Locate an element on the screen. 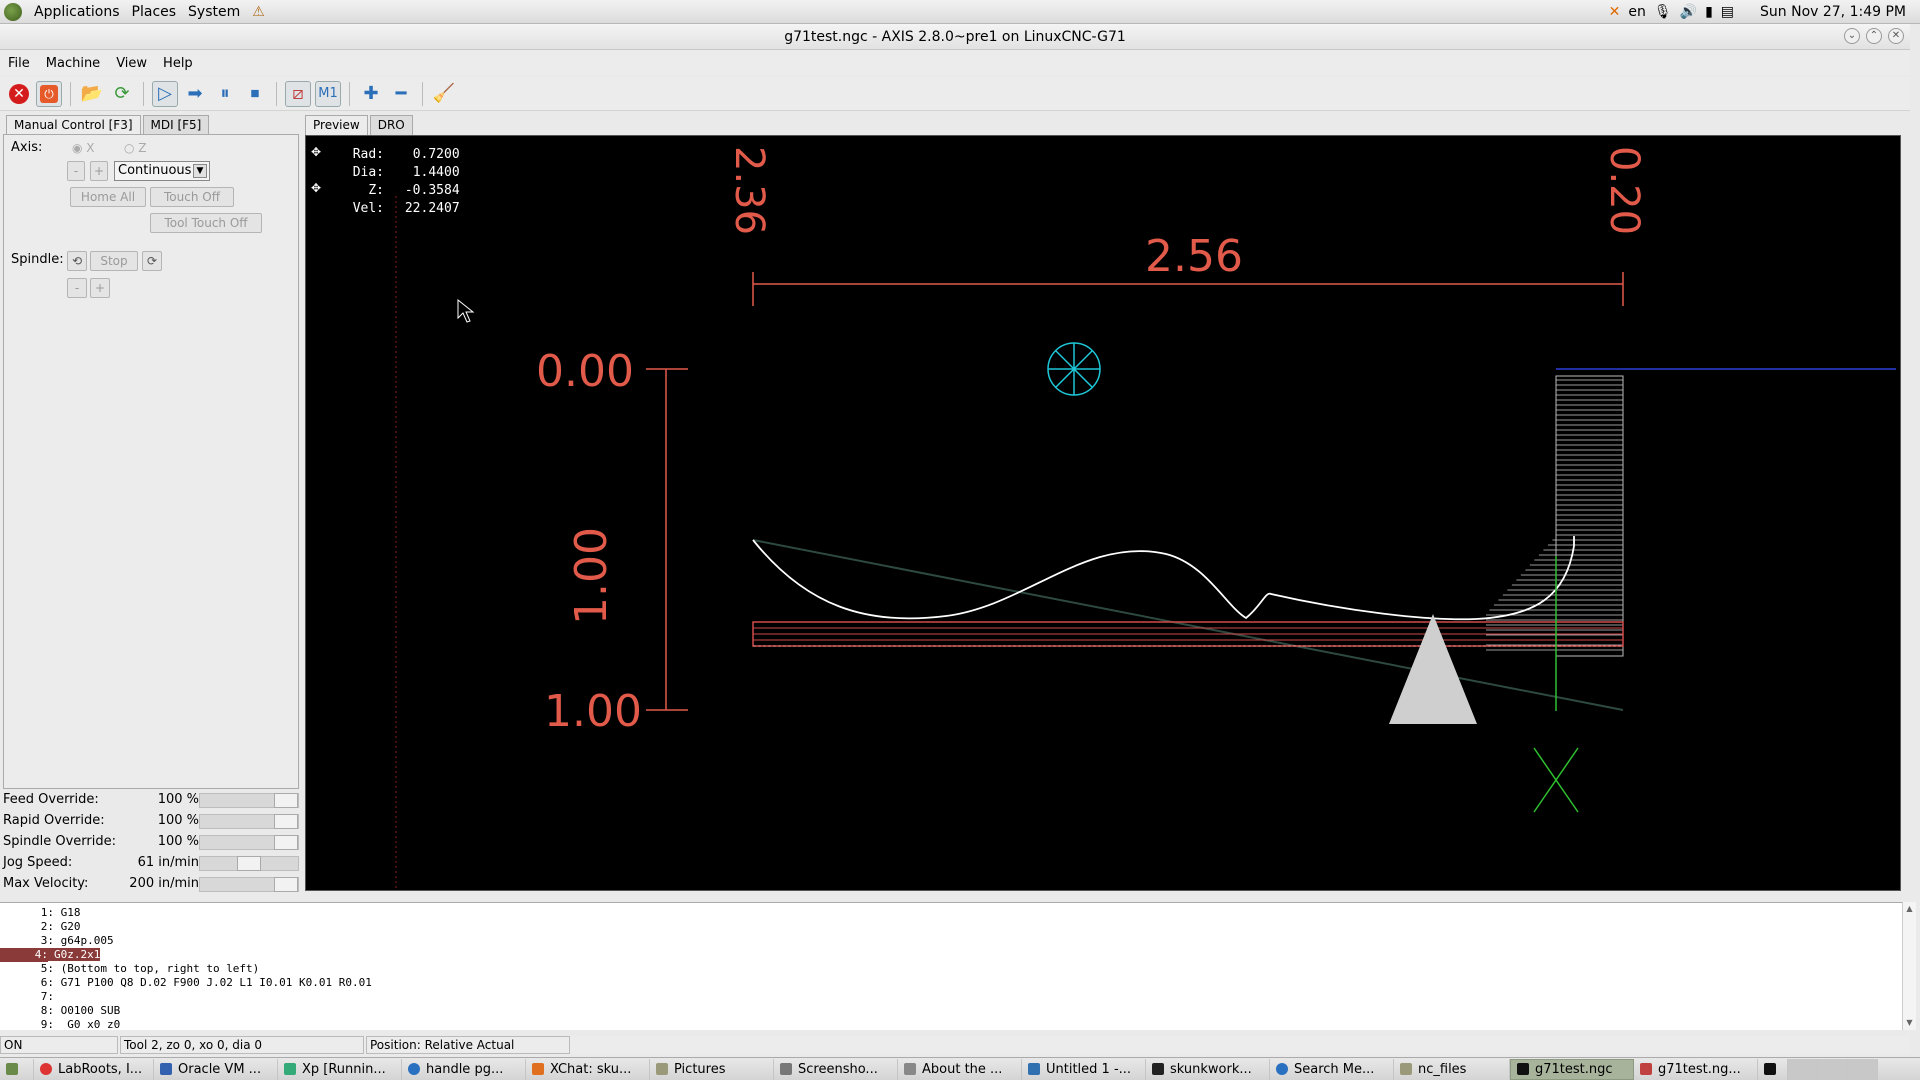 The image size is (1920, 1080). gcode-line: 2: G20 is located at coordinates (955, 927).